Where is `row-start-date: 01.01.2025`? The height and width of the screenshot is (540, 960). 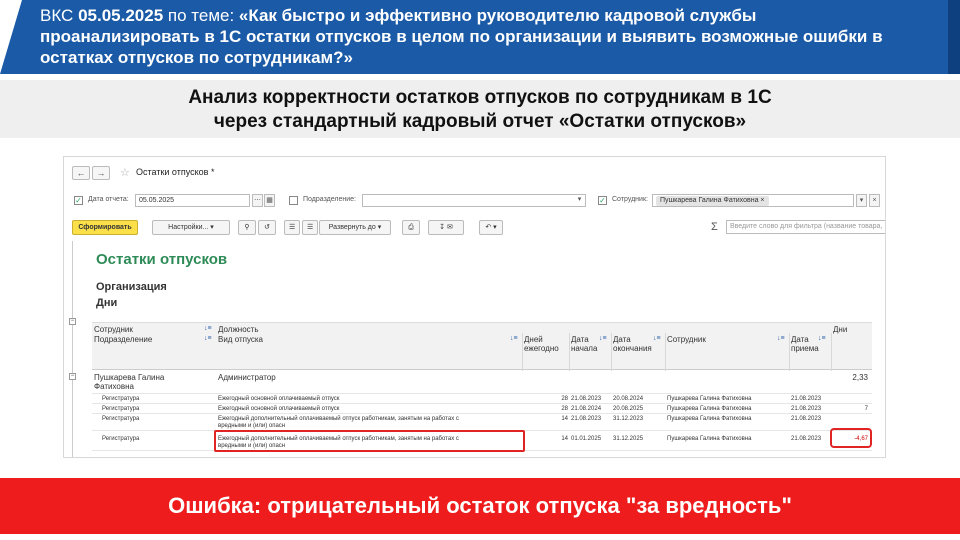
row-start-date: 01.01.2025 is located at coordinates (586, 439).